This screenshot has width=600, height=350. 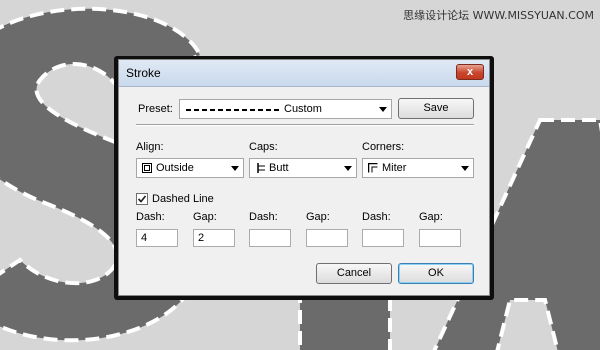 I want to click on gap-2-label: Gap:, so click(x=318, y=217).